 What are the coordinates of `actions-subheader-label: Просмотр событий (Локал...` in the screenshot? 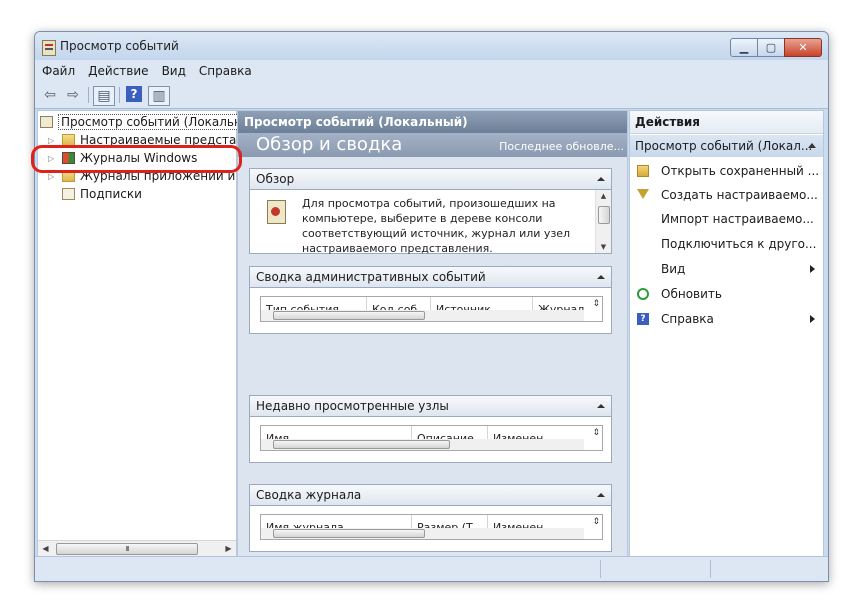 It's located at (724, 146).